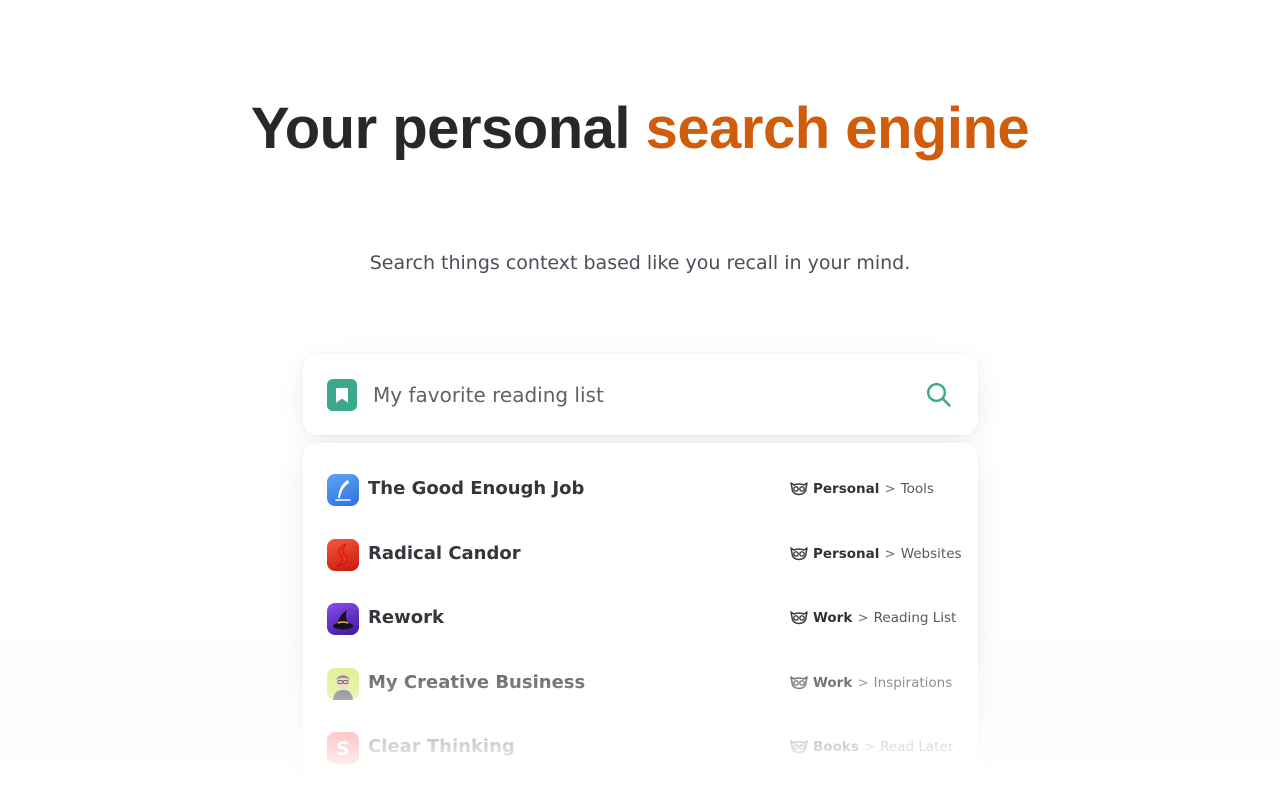 The width and height of the screenshot is (1280, 800). I want to click on result-breadcrumb: Books > Read Later, so click(871, 748).